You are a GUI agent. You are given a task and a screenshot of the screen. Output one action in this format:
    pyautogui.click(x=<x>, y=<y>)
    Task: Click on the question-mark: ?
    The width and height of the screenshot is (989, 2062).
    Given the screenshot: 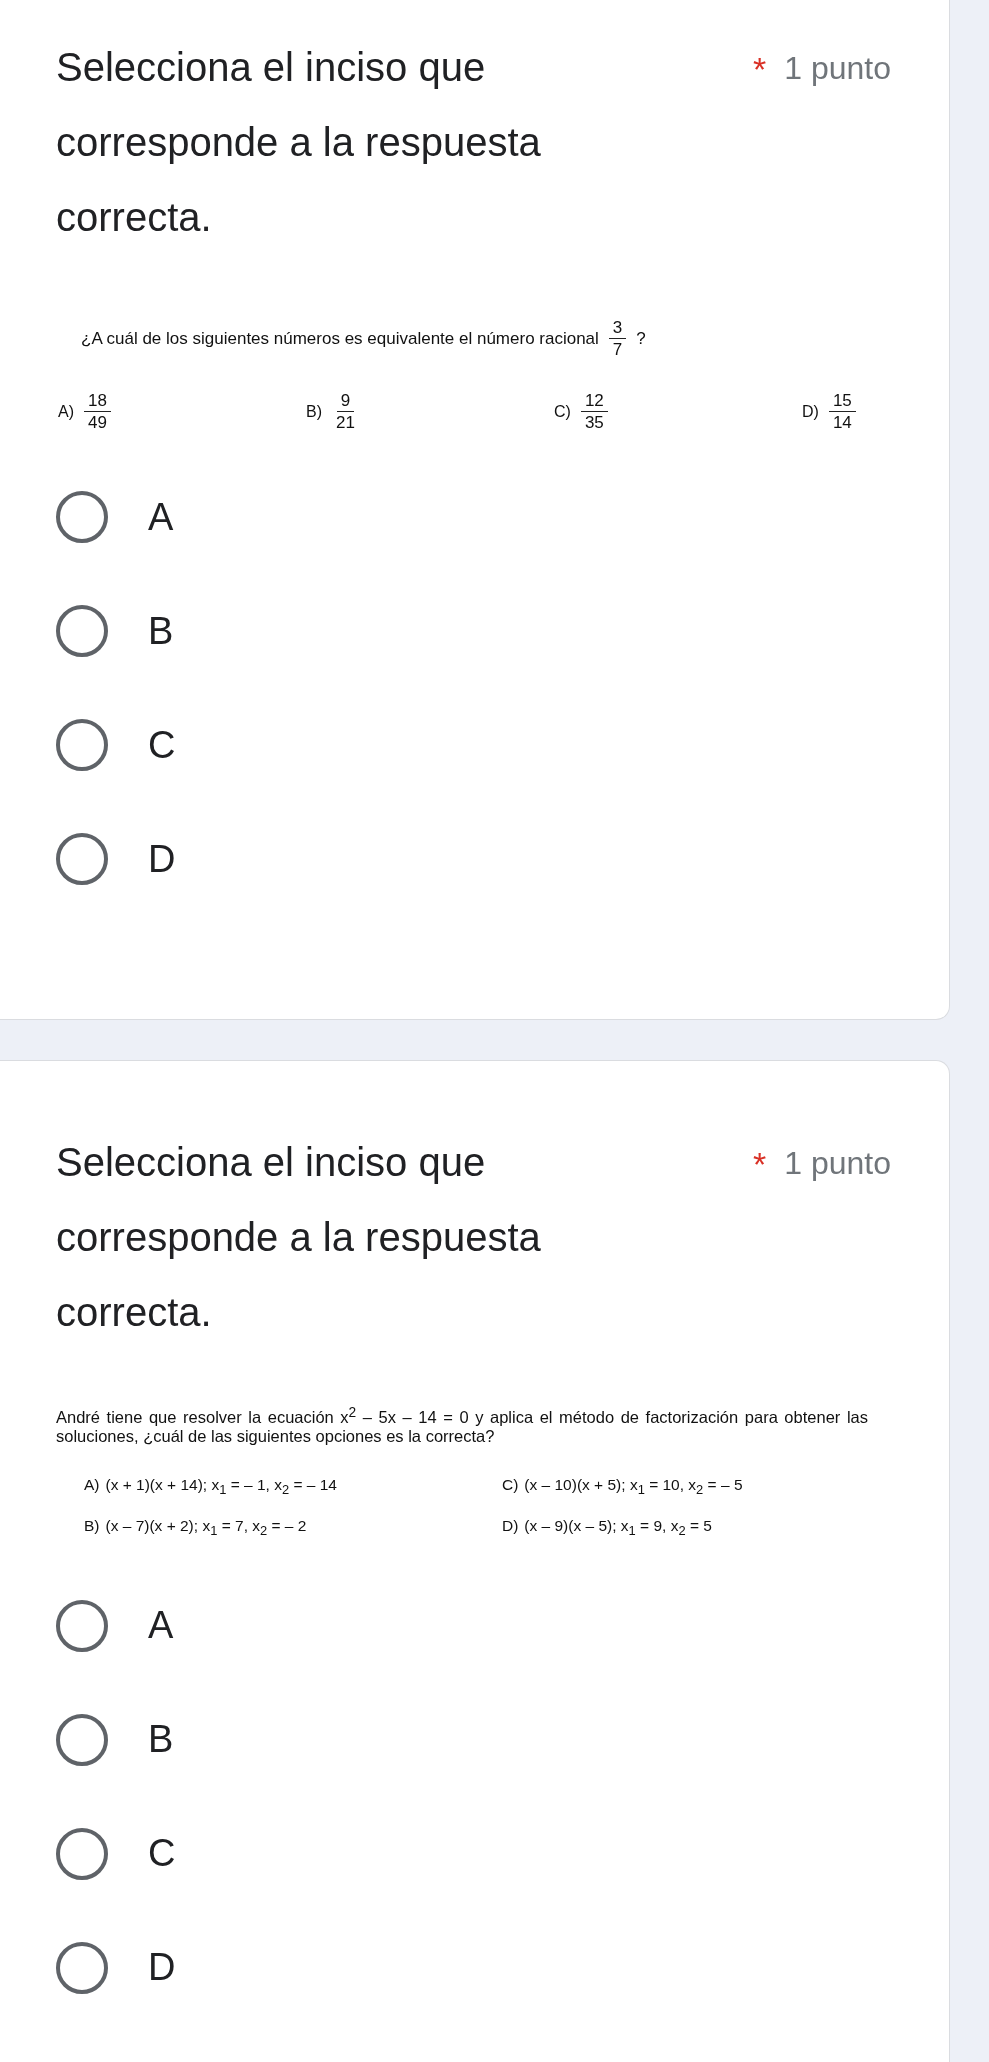 What is the action you would take?
    pyautogui.click(x=641, y=338)
    